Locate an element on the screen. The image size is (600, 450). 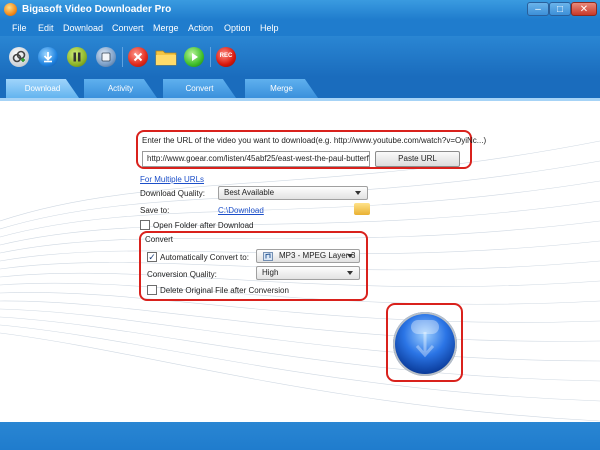
menu-convert: Convert is located at coordinates (128, 28).